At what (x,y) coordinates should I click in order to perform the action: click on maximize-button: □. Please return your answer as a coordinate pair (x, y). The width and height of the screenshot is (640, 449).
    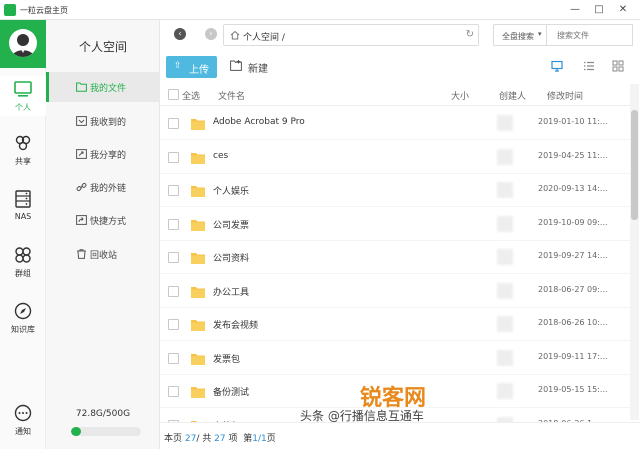
    Looking at the image, I should click on (599, 10).